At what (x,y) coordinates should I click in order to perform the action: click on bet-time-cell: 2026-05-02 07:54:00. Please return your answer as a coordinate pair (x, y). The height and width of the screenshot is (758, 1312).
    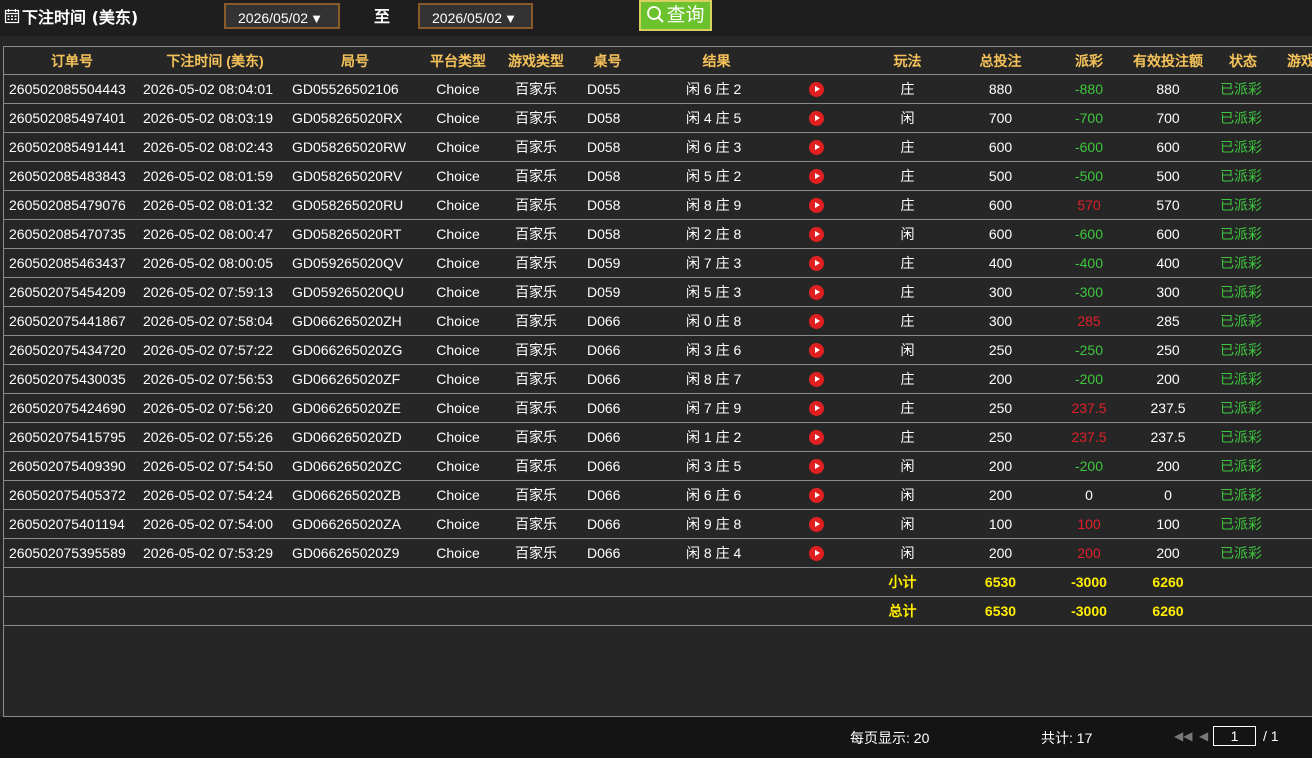
    Looking at the image, I should click on (215, 524).